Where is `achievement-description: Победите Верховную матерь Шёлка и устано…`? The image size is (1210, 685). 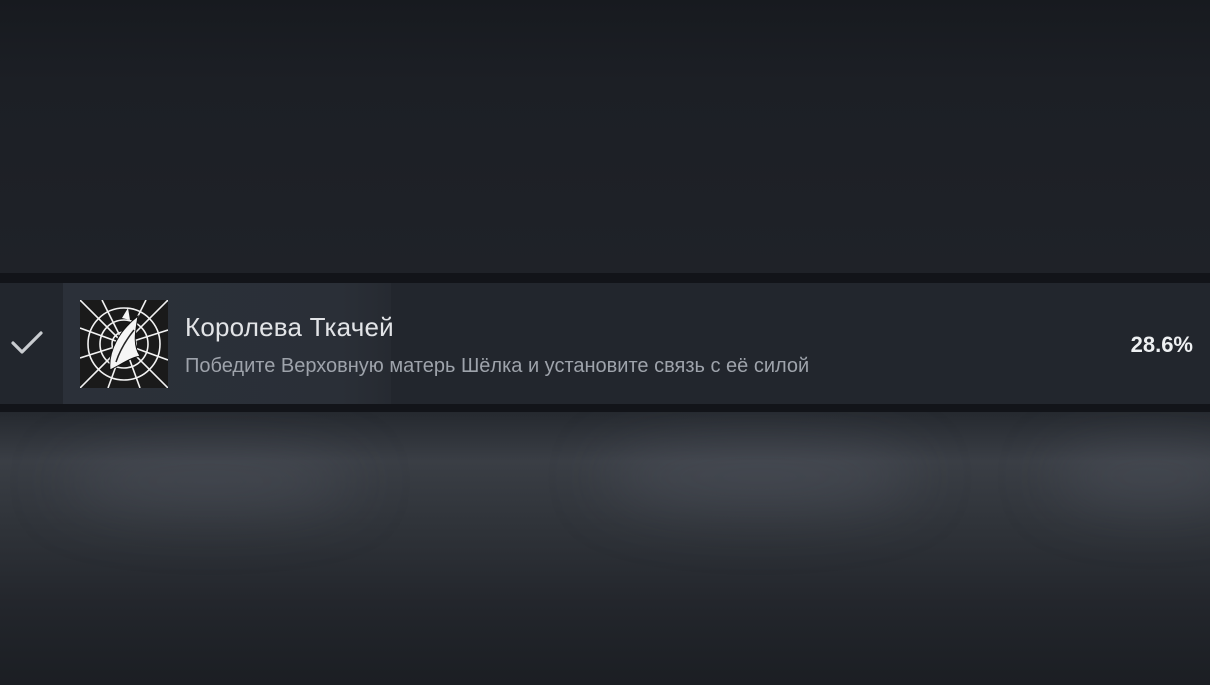
achievement-description: Победите Верховную матерь Шёлка и устано… is located at coordinates (497, 366).